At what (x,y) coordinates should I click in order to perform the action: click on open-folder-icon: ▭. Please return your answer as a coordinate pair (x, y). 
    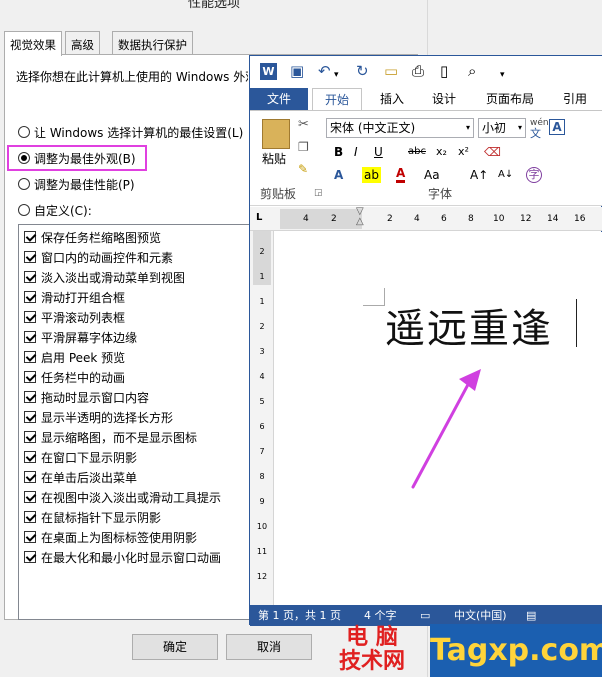
    Looking at the image, I should click on (391, 71).